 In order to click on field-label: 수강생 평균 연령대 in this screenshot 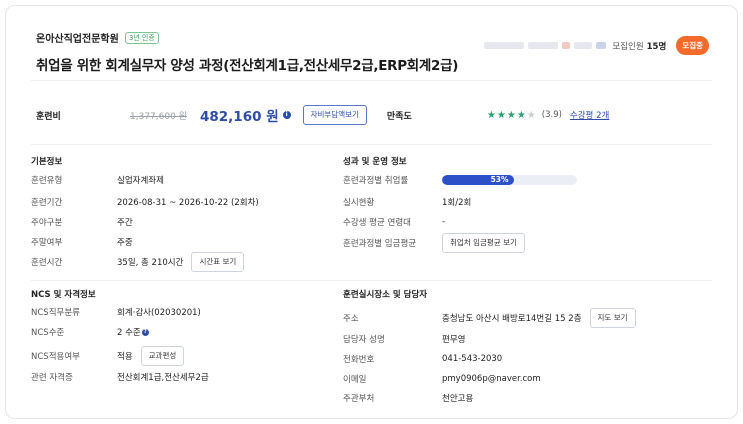, I will do `click(377, 223)`.